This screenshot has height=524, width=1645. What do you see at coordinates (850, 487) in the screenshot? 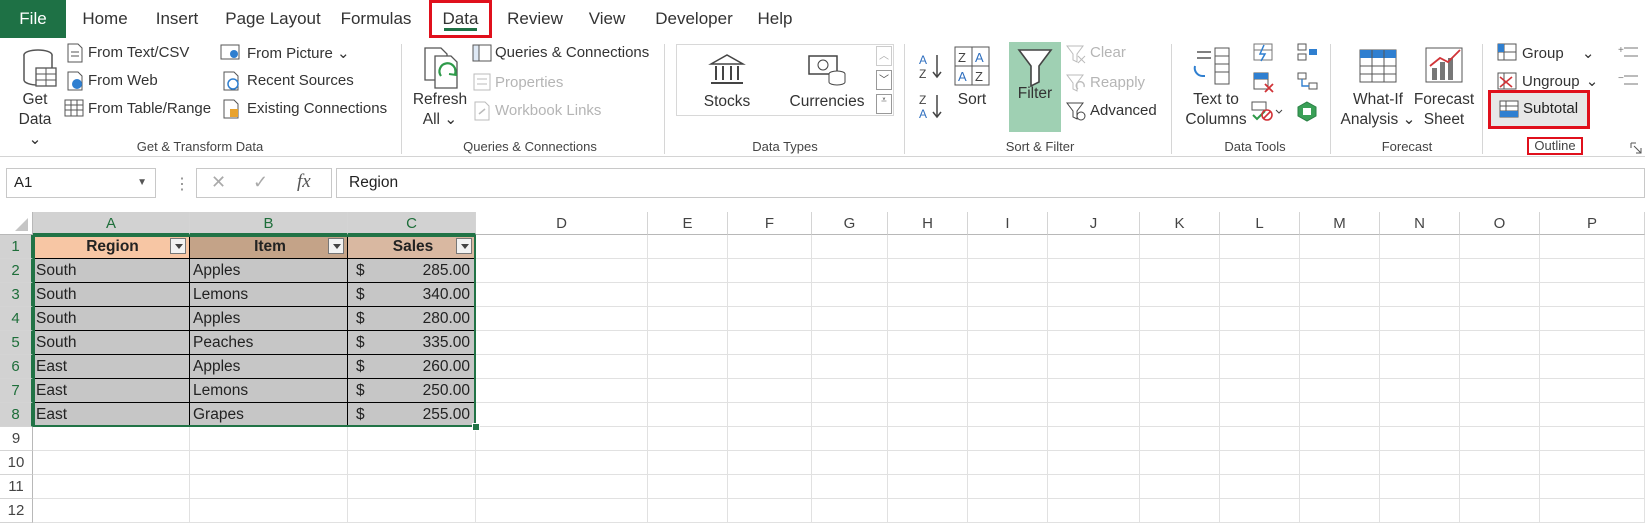
I see `cell-g11` at bounding box center [850, 487].